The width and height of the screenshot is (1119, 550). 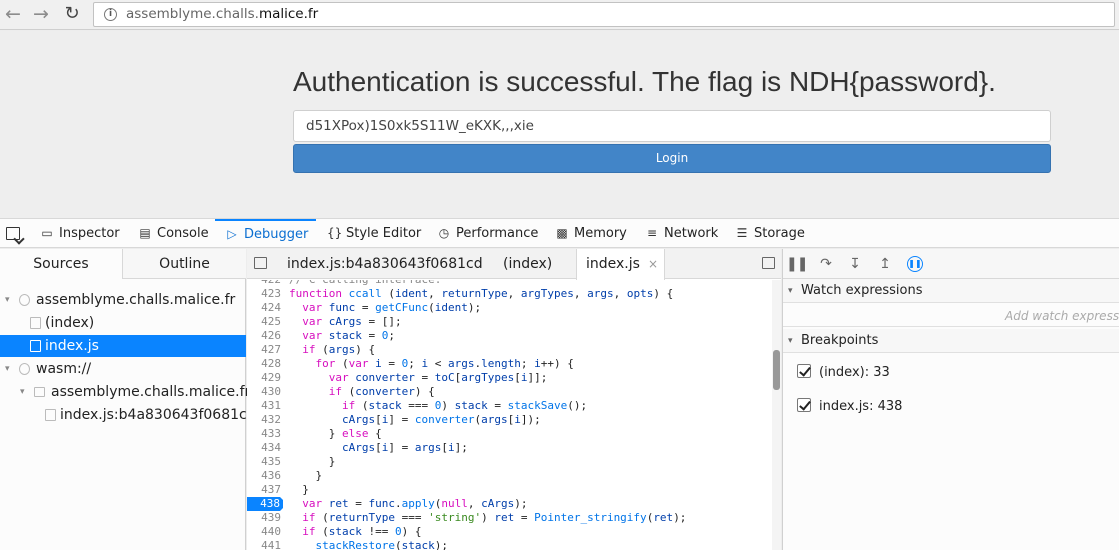 What do you see at coordinates (951, 341) in the screenshot?
I see `breakpoints-header: ▾ Breakpoints` at bounding box center [951, 341].